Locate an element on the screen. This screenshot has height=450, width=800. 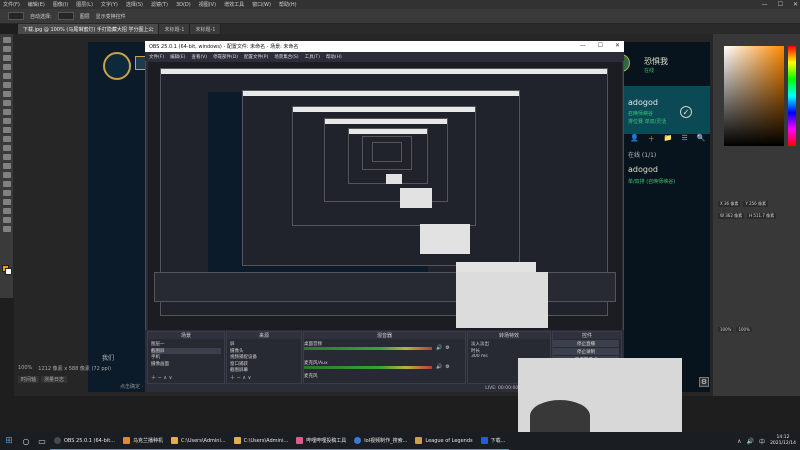
prop-h: H 511.7 像素 is located at coordinates (762, 215).